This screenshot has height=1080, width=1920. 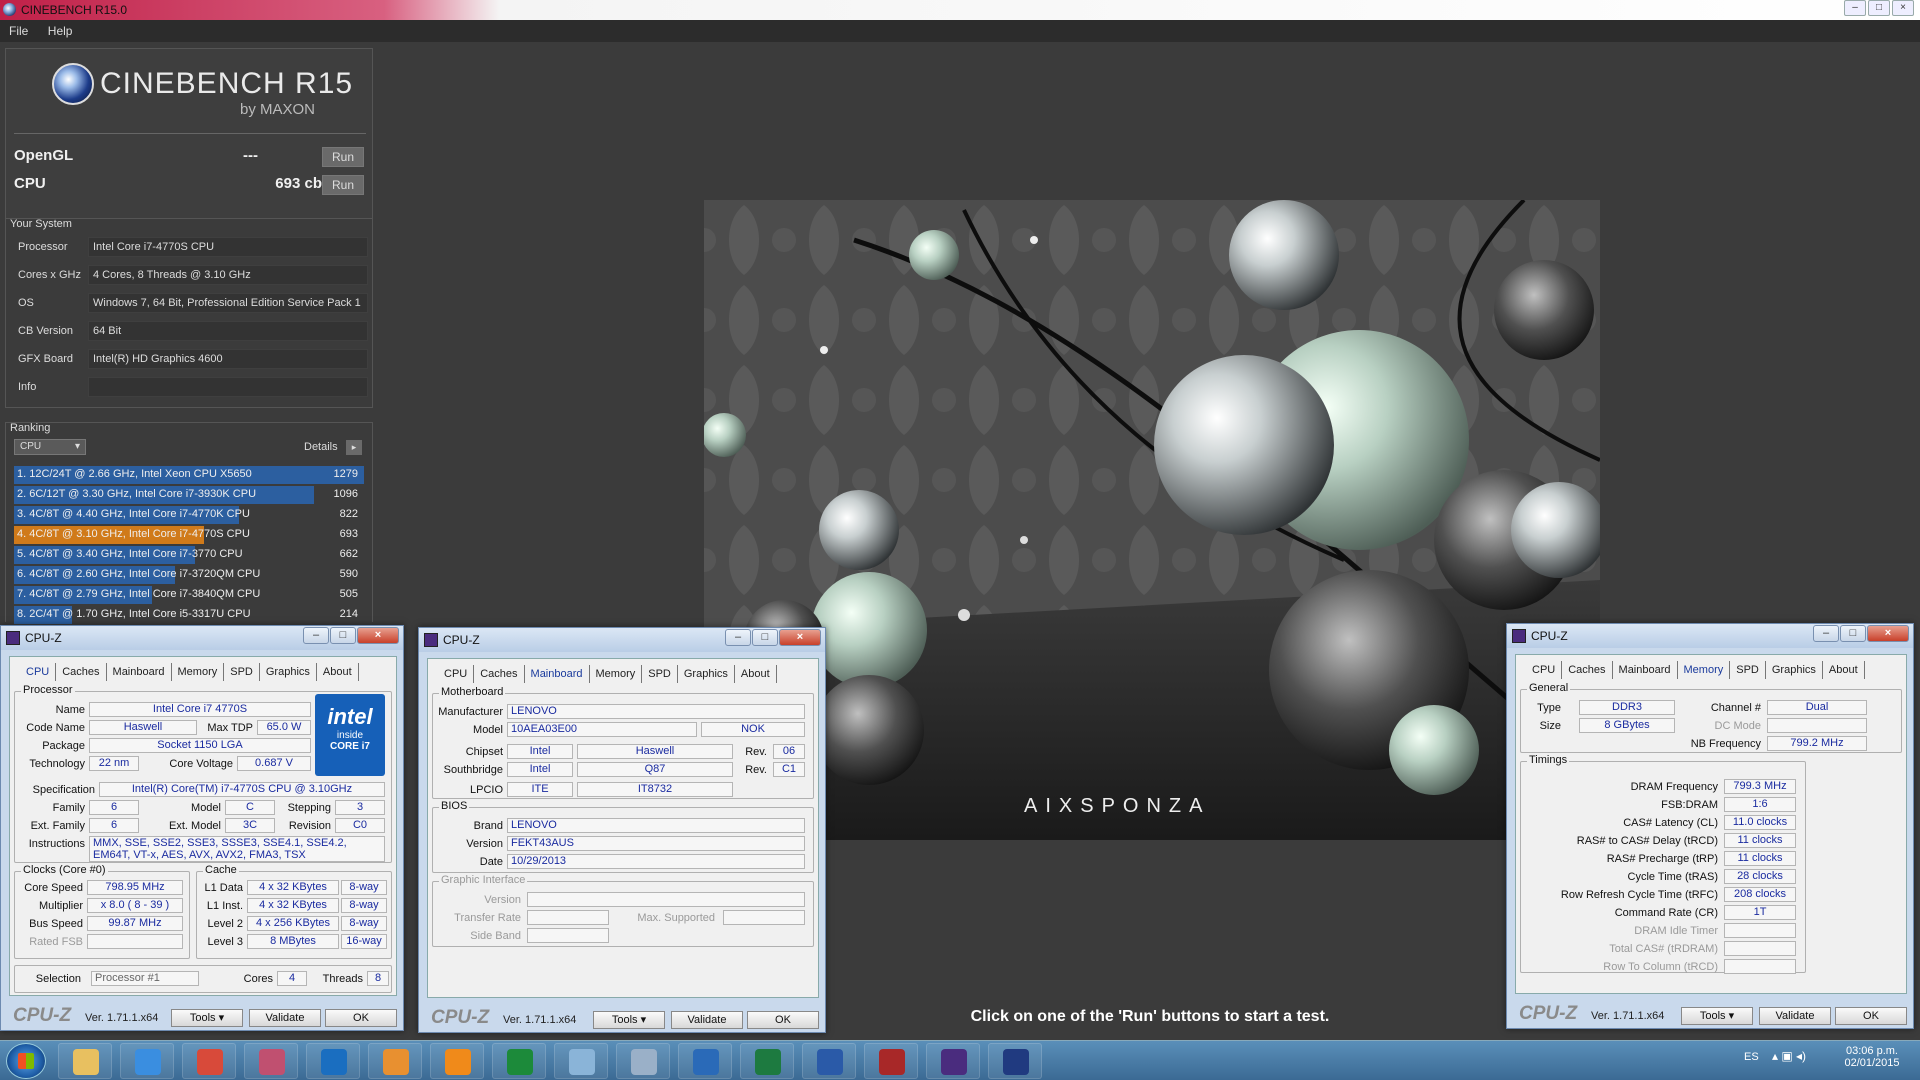 I want to click on cpu-run-button: Run, so click(x=343, y=185).